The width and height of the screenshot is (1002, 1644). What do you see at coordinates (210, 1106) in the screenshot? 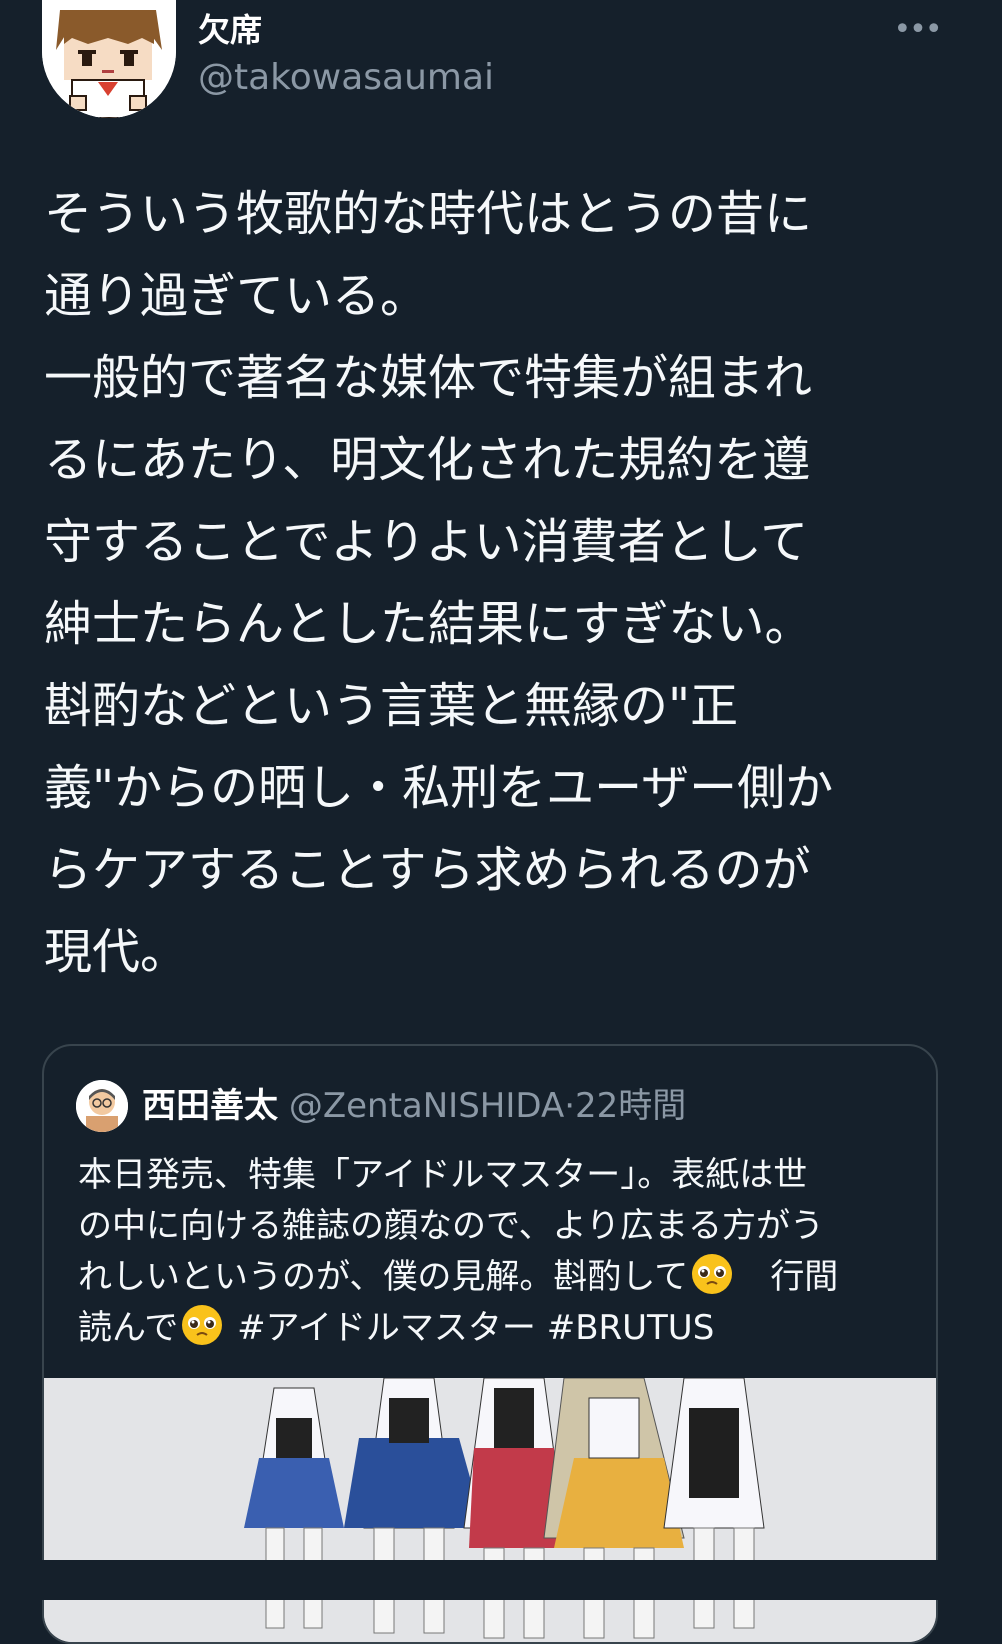
I see `quoted-display-name: 西田善太` at bounding box center [210, 1106].